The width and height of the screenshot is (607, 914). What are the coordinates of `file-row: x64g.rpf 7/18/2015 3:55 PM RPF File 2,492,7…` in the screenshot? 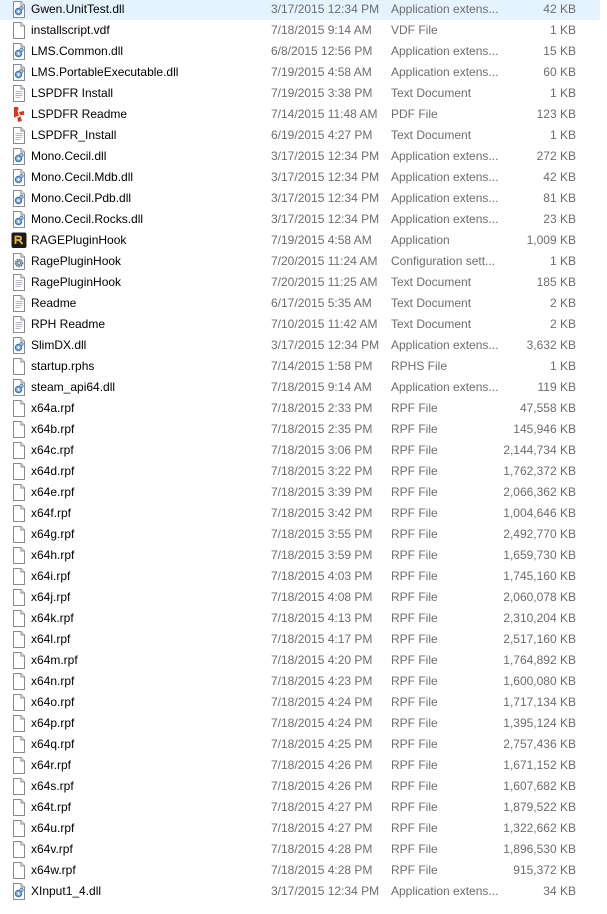 It's located at (300, 534).